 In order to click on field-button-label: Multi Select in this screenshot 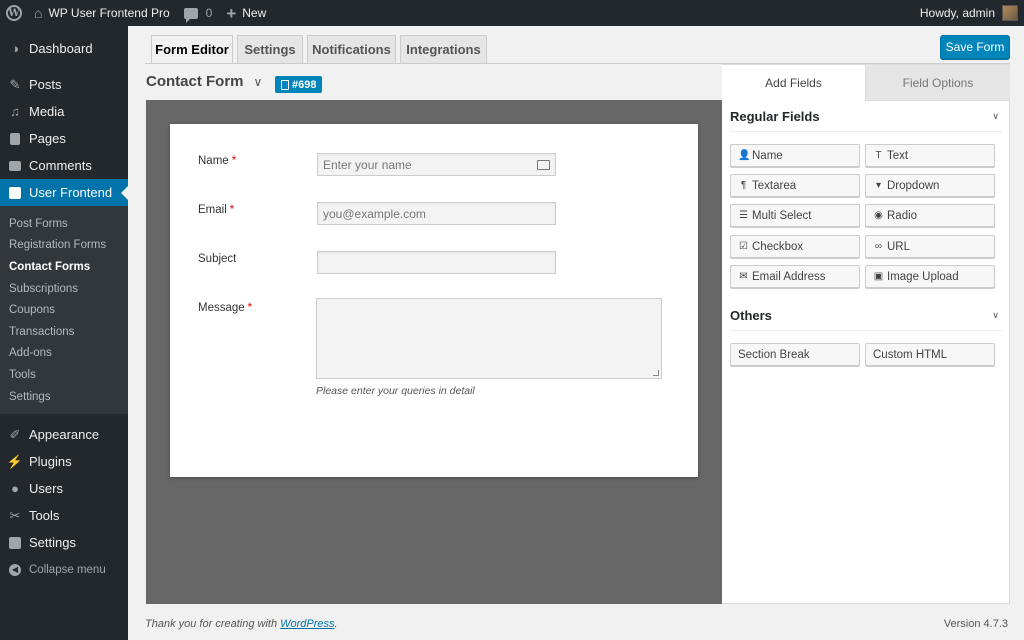, I will do `click(782, 215)`.